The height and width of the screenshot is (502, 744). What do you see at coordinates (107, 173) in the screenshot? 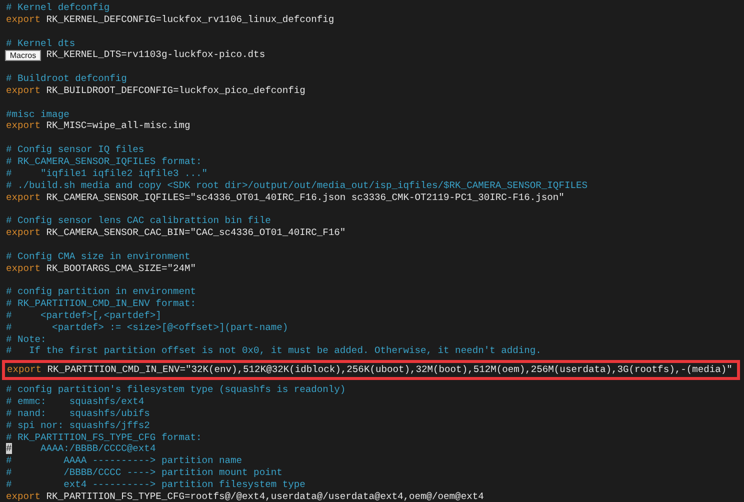
I see `code-comment: # "iqfile1 iqfile2 iqfile3 ..."` at bounding box center [107, 173].